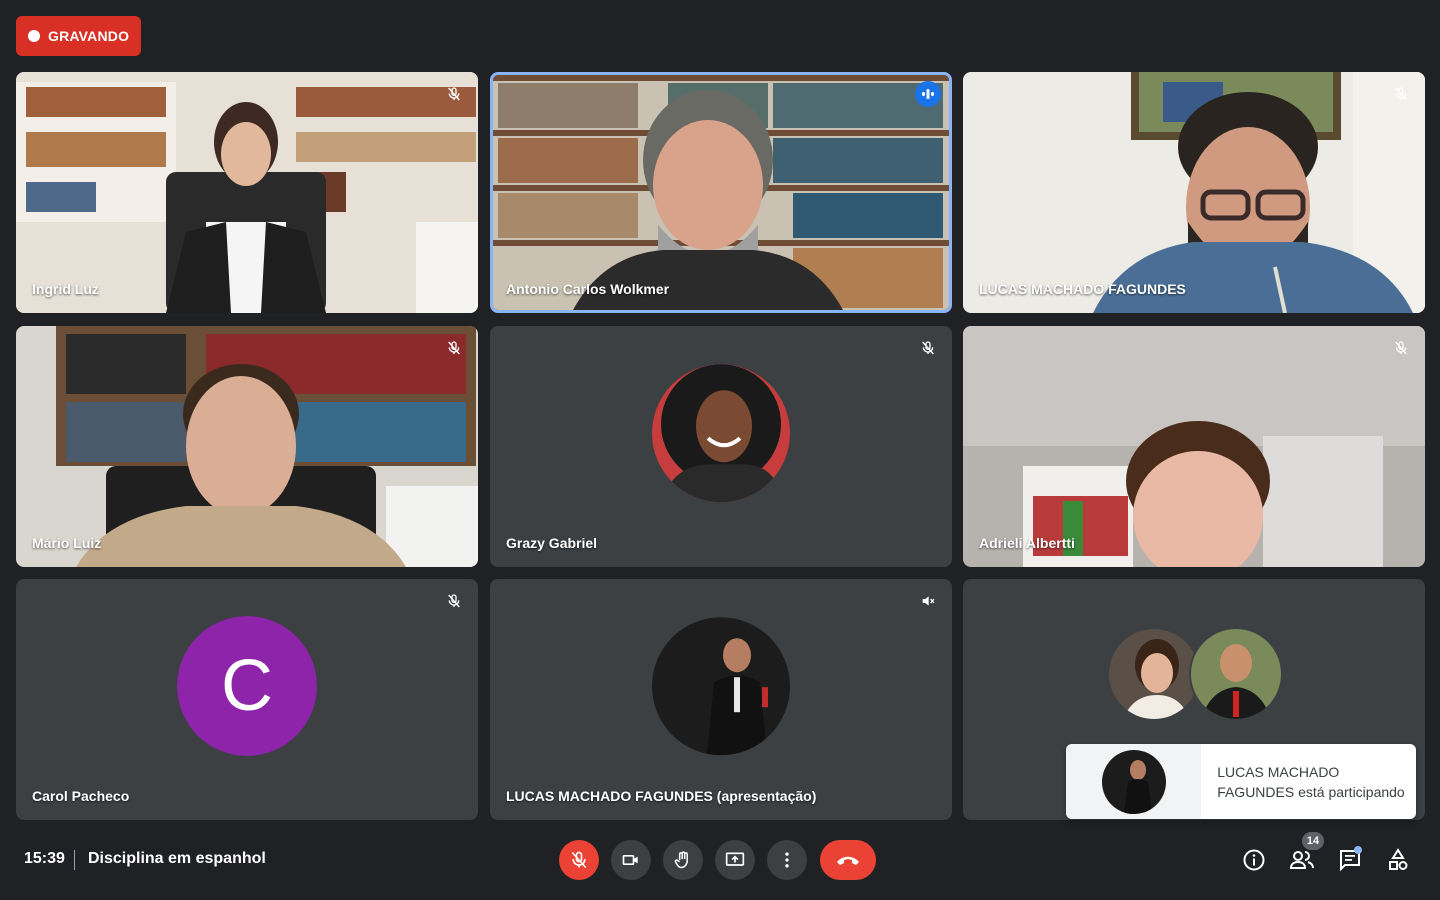 This screenshot has height=900, width=1440. I want to click on divider, so click(74, 860).